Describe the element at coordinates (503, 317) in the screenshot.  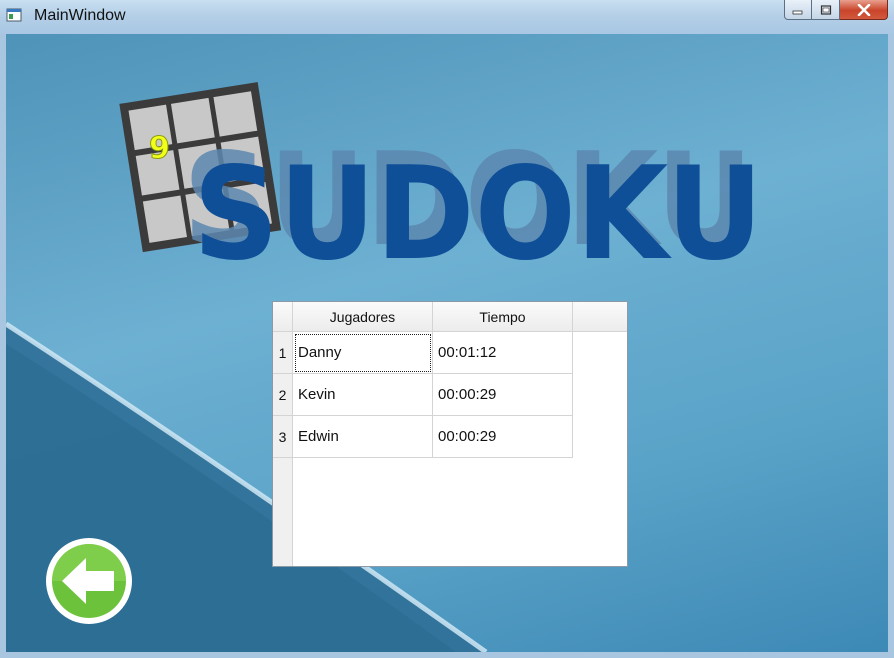
I see `column-header-tiempo: Tiempo` at that location.